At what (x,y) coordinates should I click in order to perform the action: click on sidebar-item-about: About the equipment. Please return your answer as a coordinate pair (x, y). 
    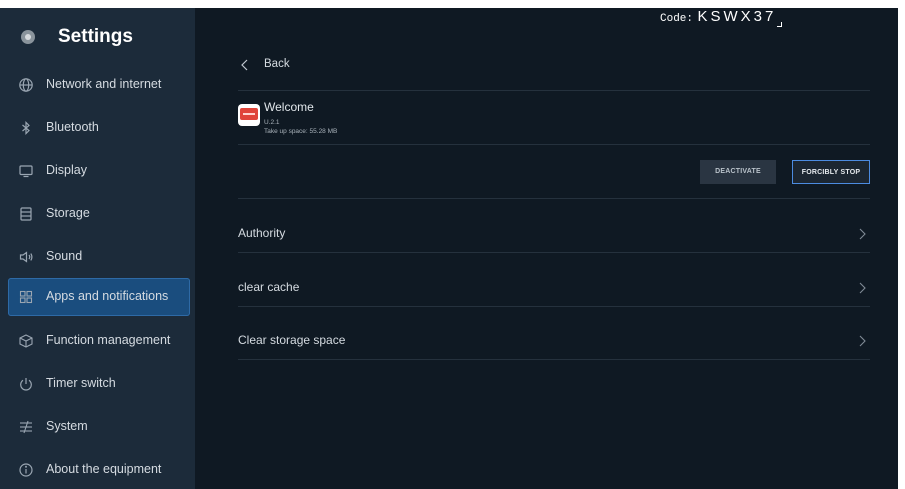
    Looking at the image, I should click on (99, 470).